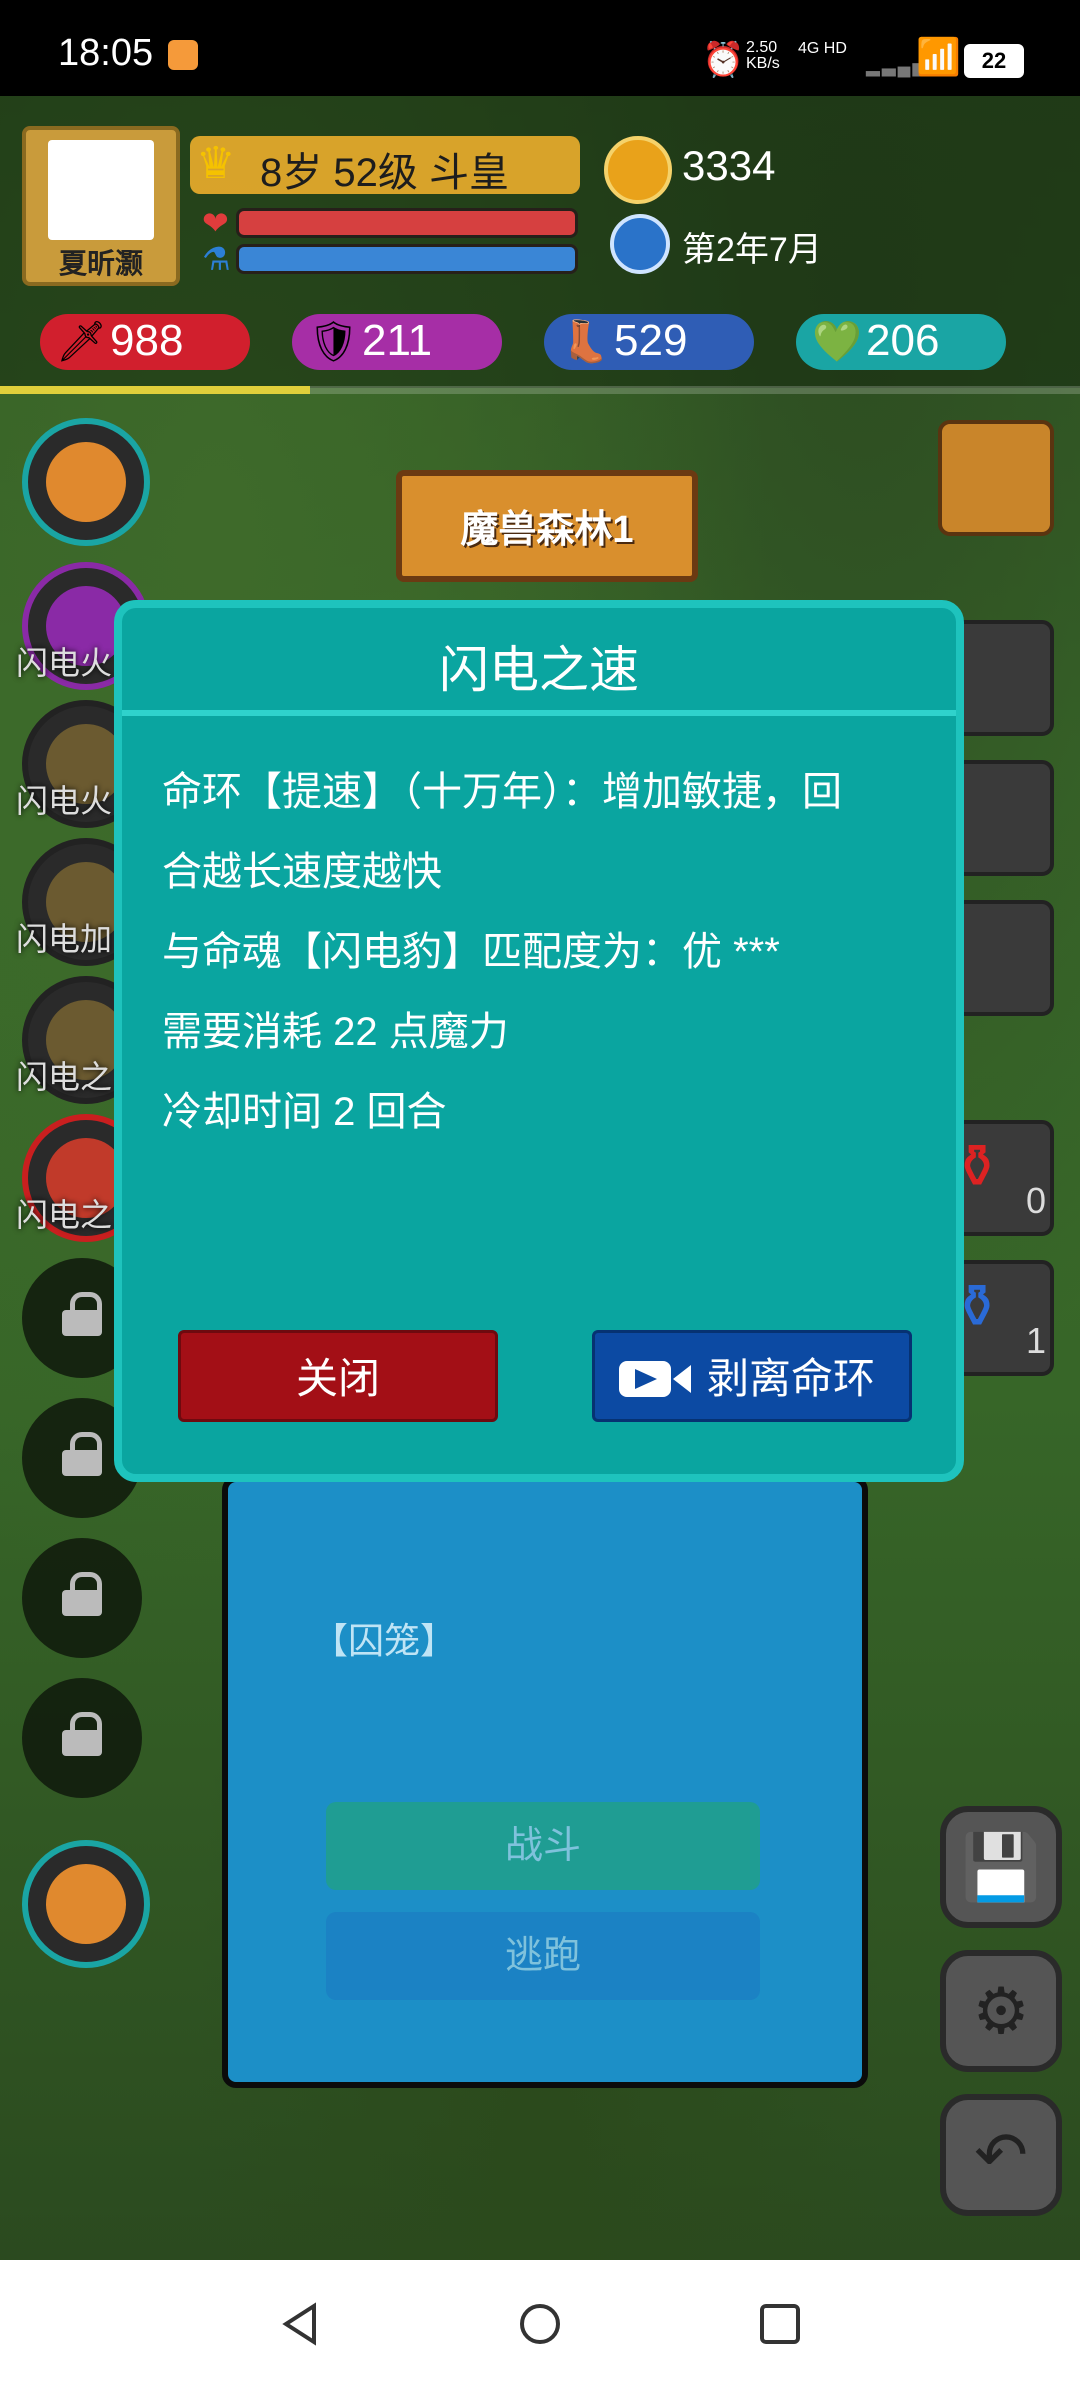 The image size is (1080, 2388). What do you see at coordinates (101, 190) in the screenshot?
I see `avatar-portrait` at bounding box center [101, 190].